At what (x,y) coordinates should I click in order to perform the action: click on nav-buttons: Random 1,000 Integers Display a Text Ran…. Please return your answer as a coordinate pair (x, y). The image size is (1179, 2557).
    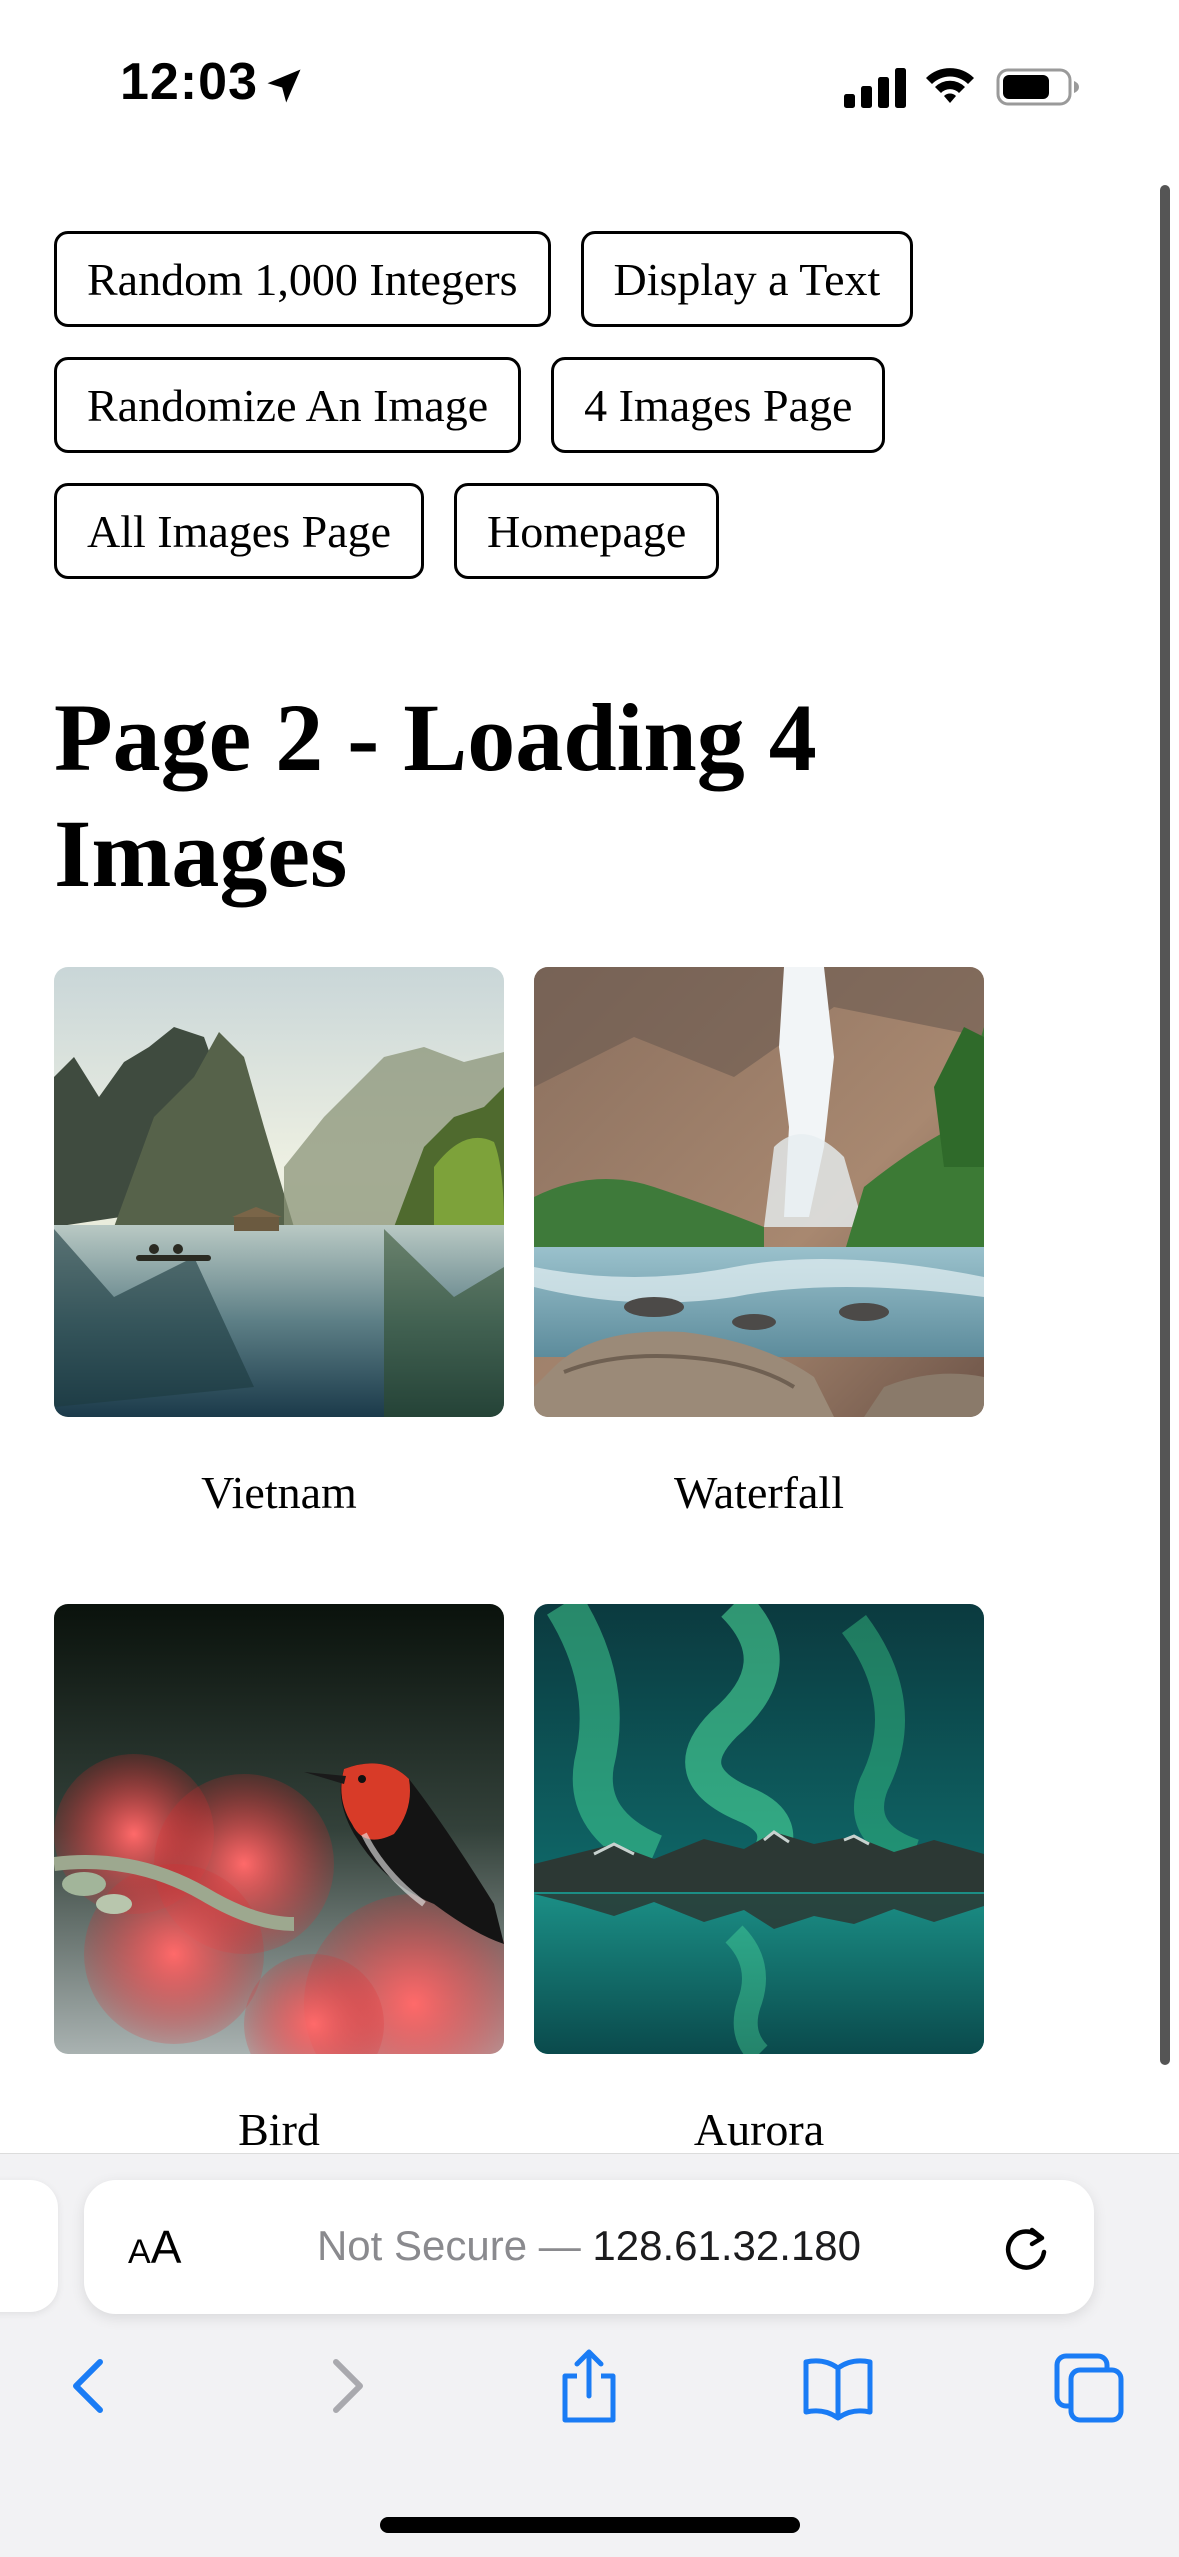
    Looking at the image, I should click on (574, 420).